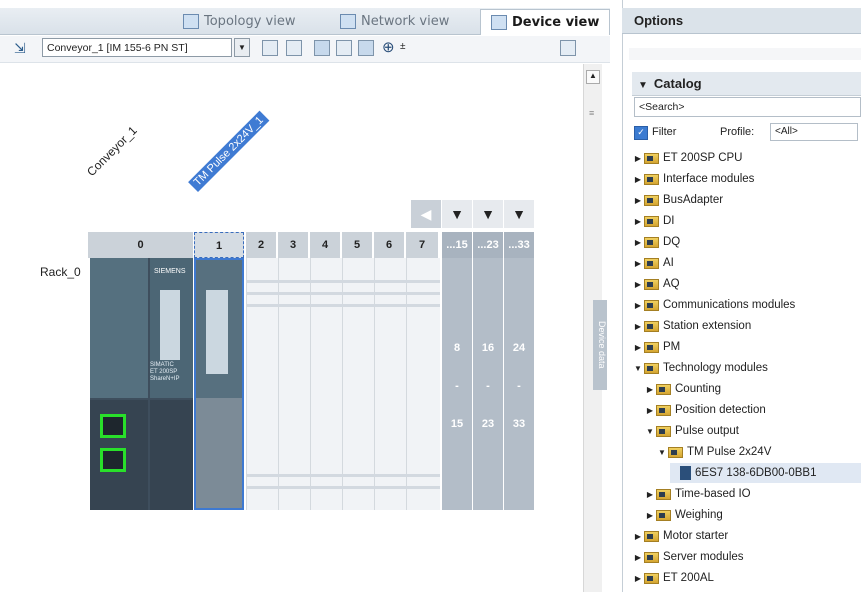 The width and height of the screenshot is (861, 592). I want to click on catalog-item: ▶ Interface modules, so click(747, 179).